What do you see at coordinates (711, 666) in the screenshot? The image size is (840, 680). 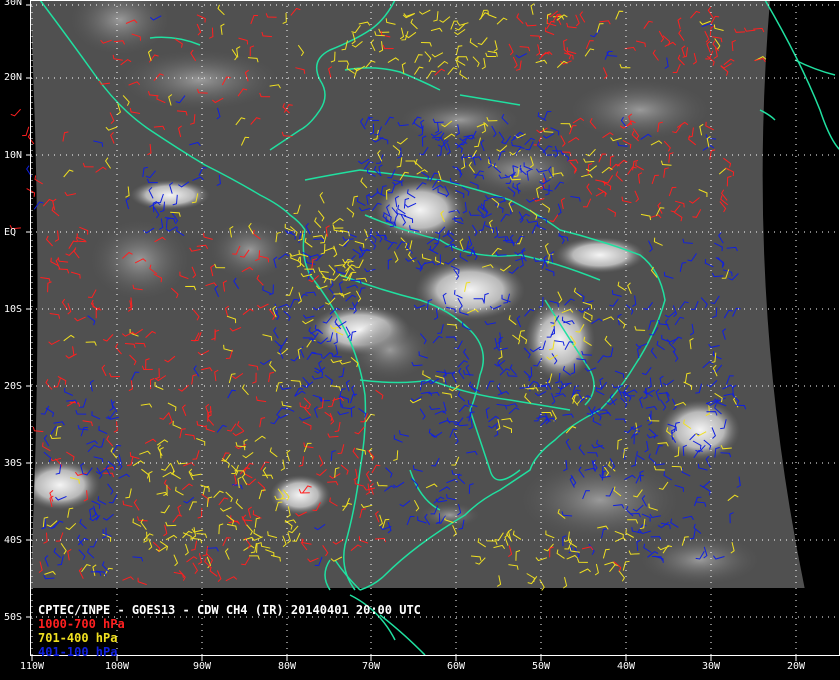 I see `lon-label-30w: 30W` at bounding box center [711, 666].